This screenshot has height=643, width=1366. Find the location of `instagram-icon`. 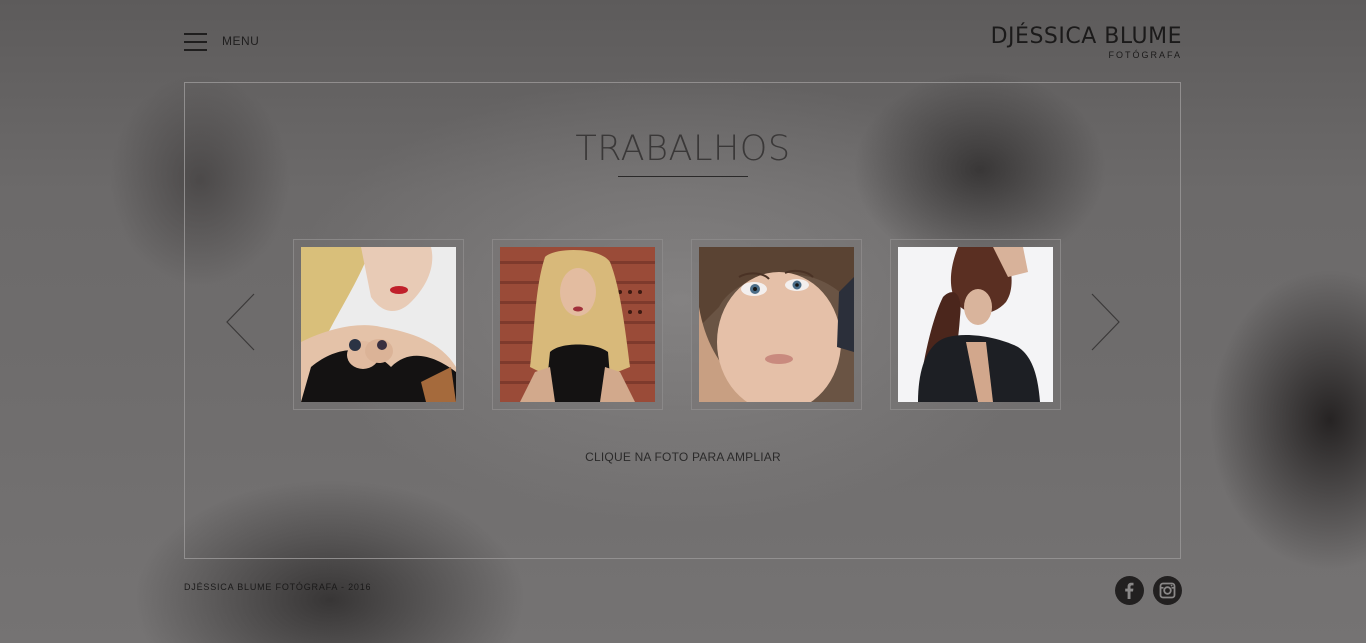

instagram-icon is located at coordinates (1167, 590).